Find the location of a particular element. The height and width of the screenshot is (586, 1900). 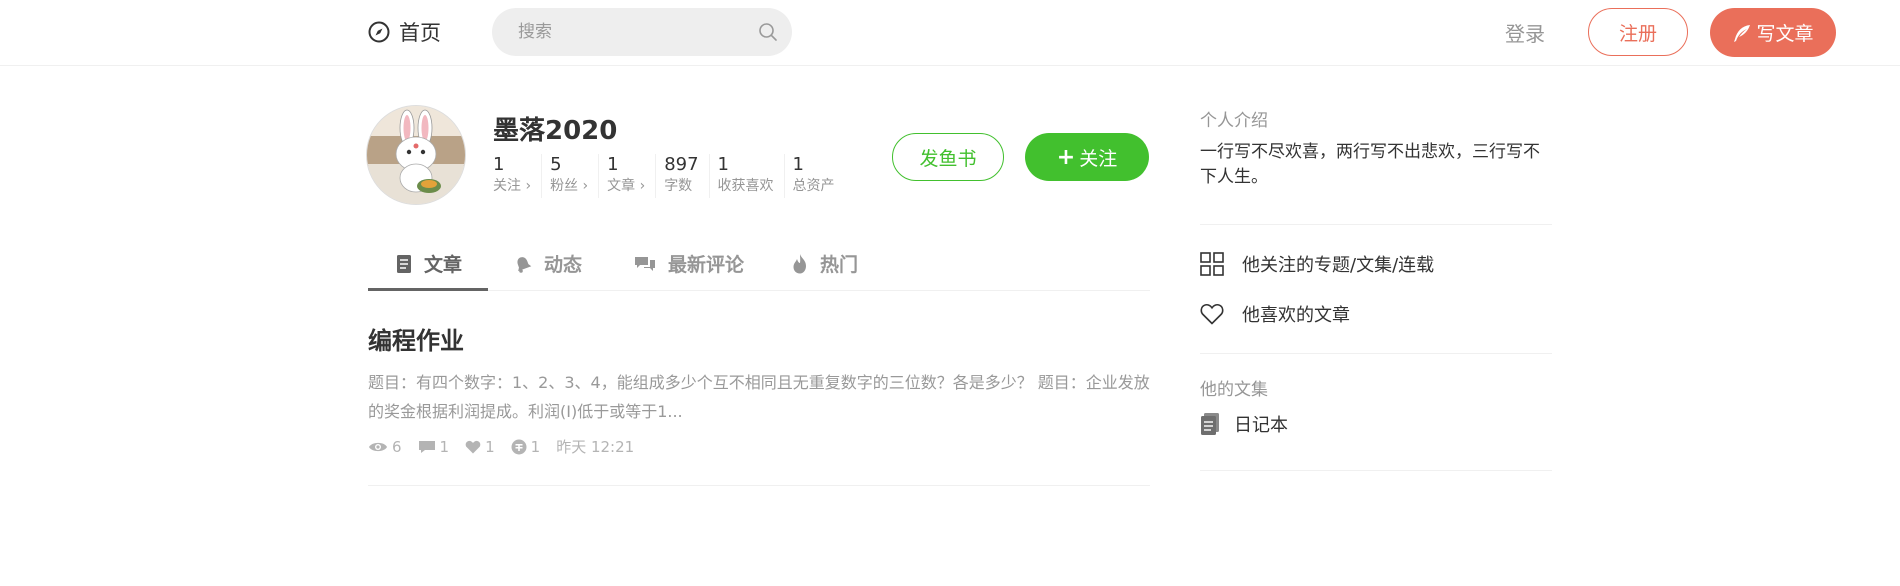

tab-label: 文章 is located at coordinates (443, 265).